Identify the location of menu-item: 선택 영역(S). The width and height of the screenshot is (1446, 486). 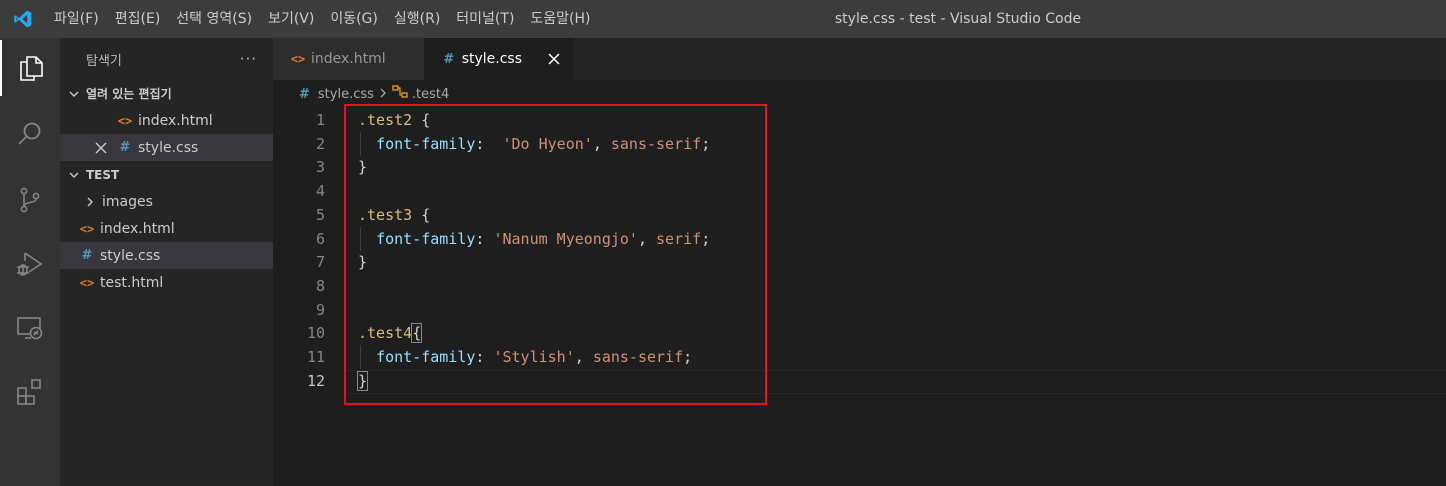
(214, 19).